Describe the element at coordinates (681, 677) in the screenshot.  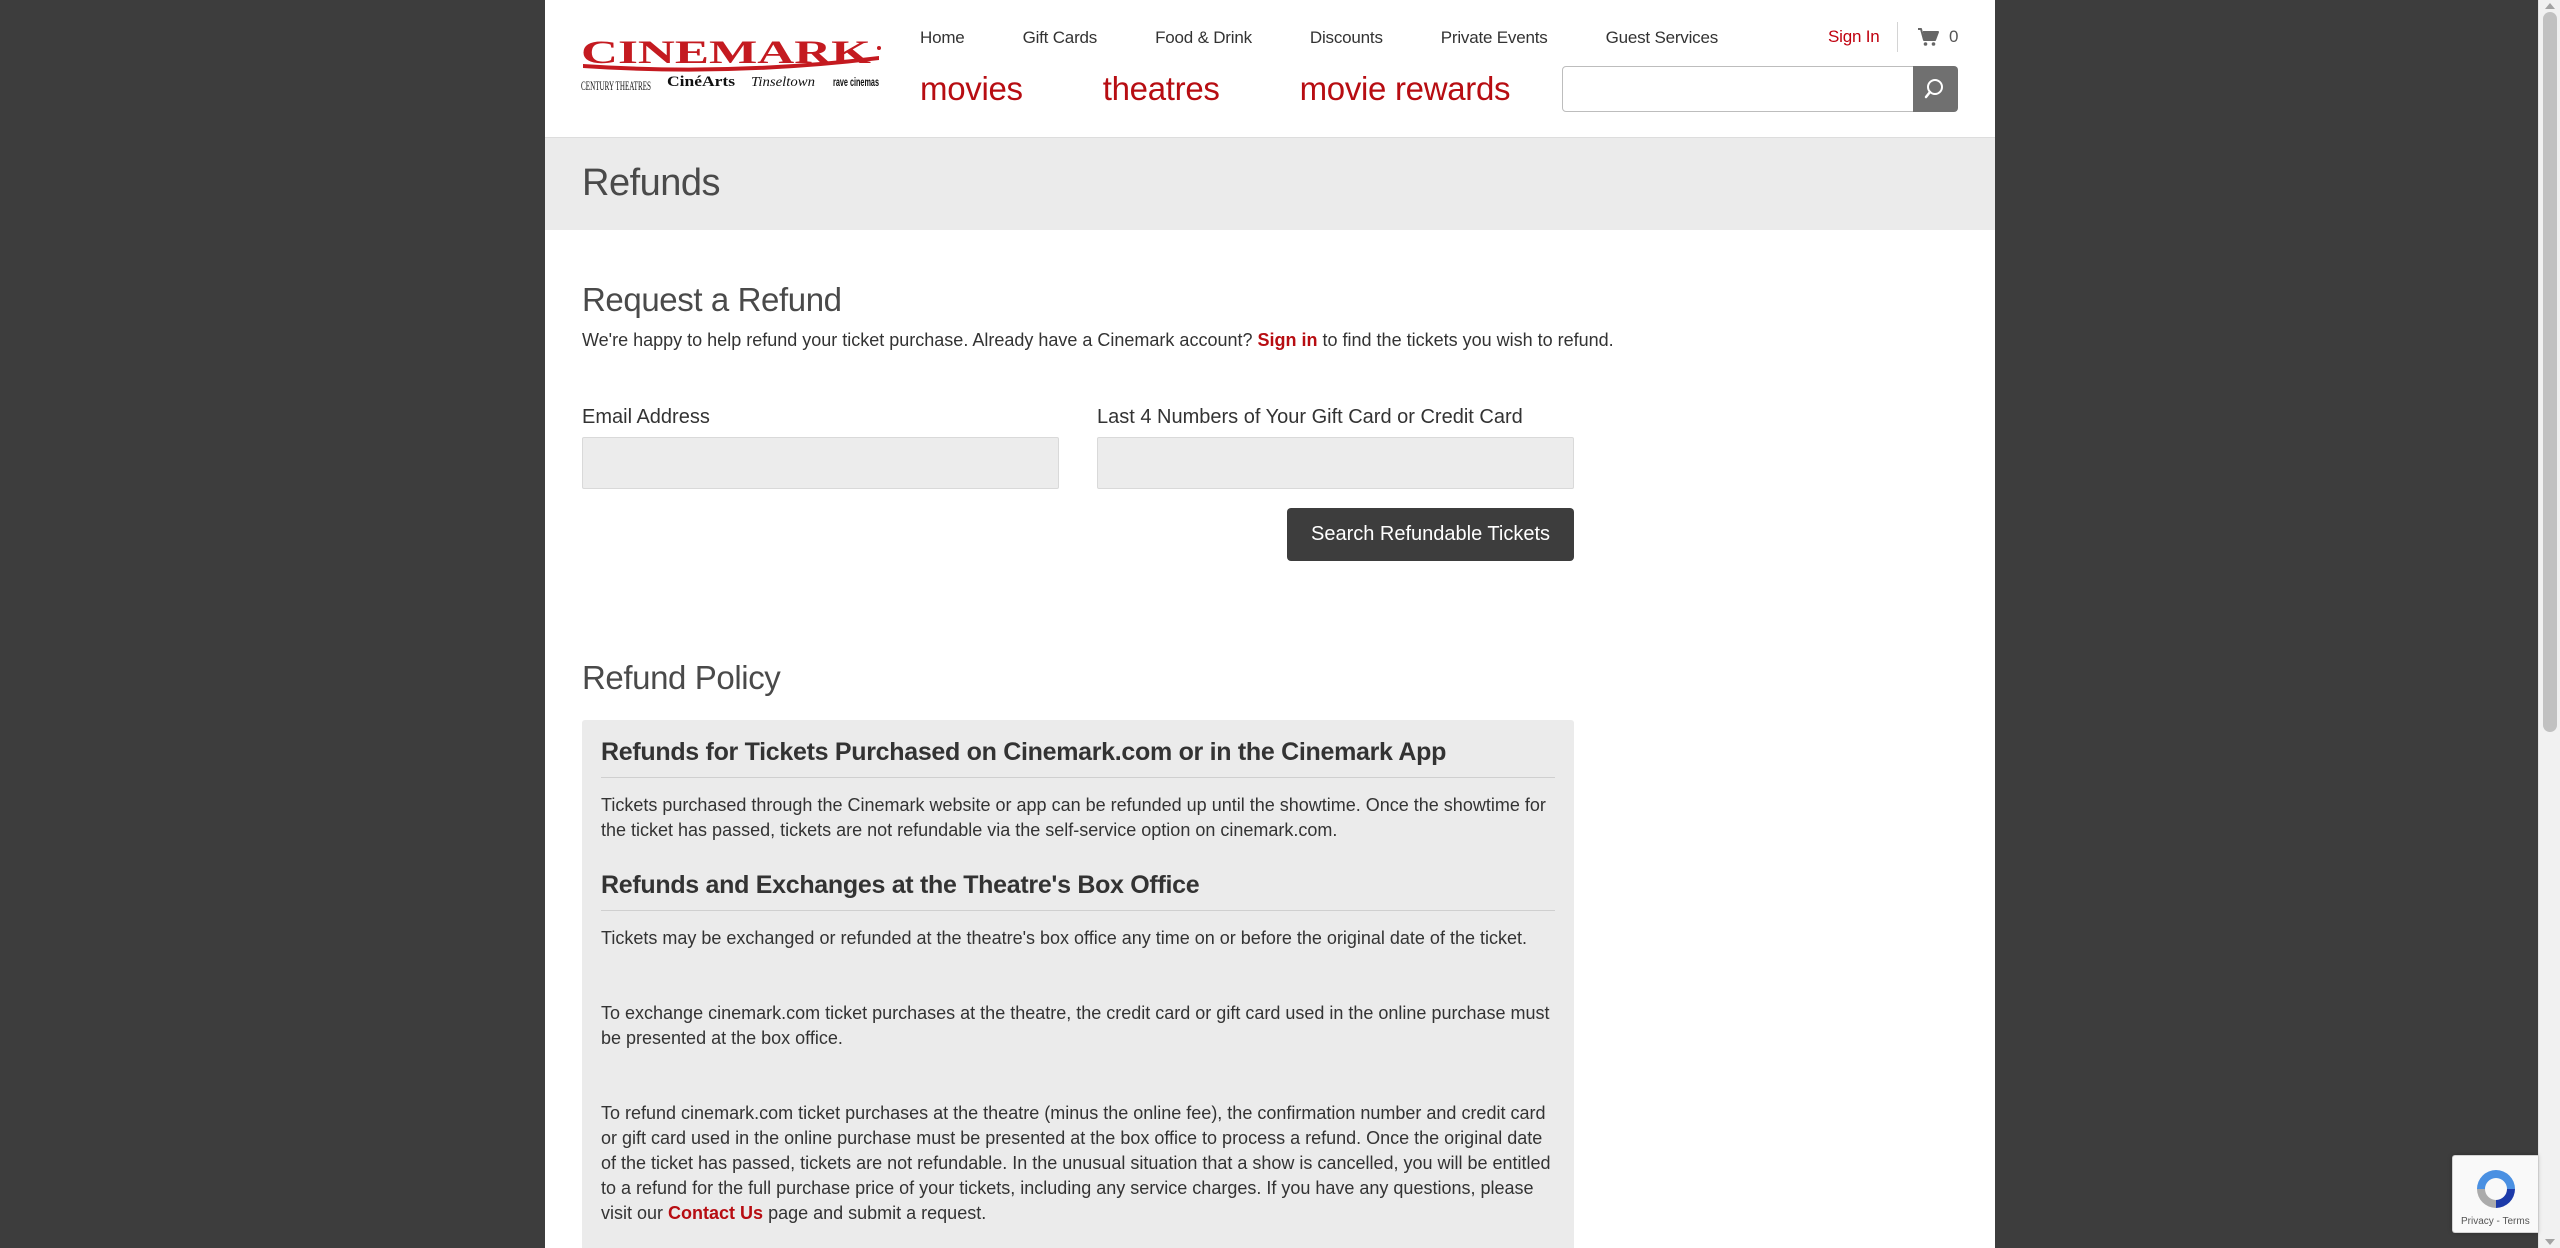
I see `refund-policy-heading: Refund Policy` at that location.